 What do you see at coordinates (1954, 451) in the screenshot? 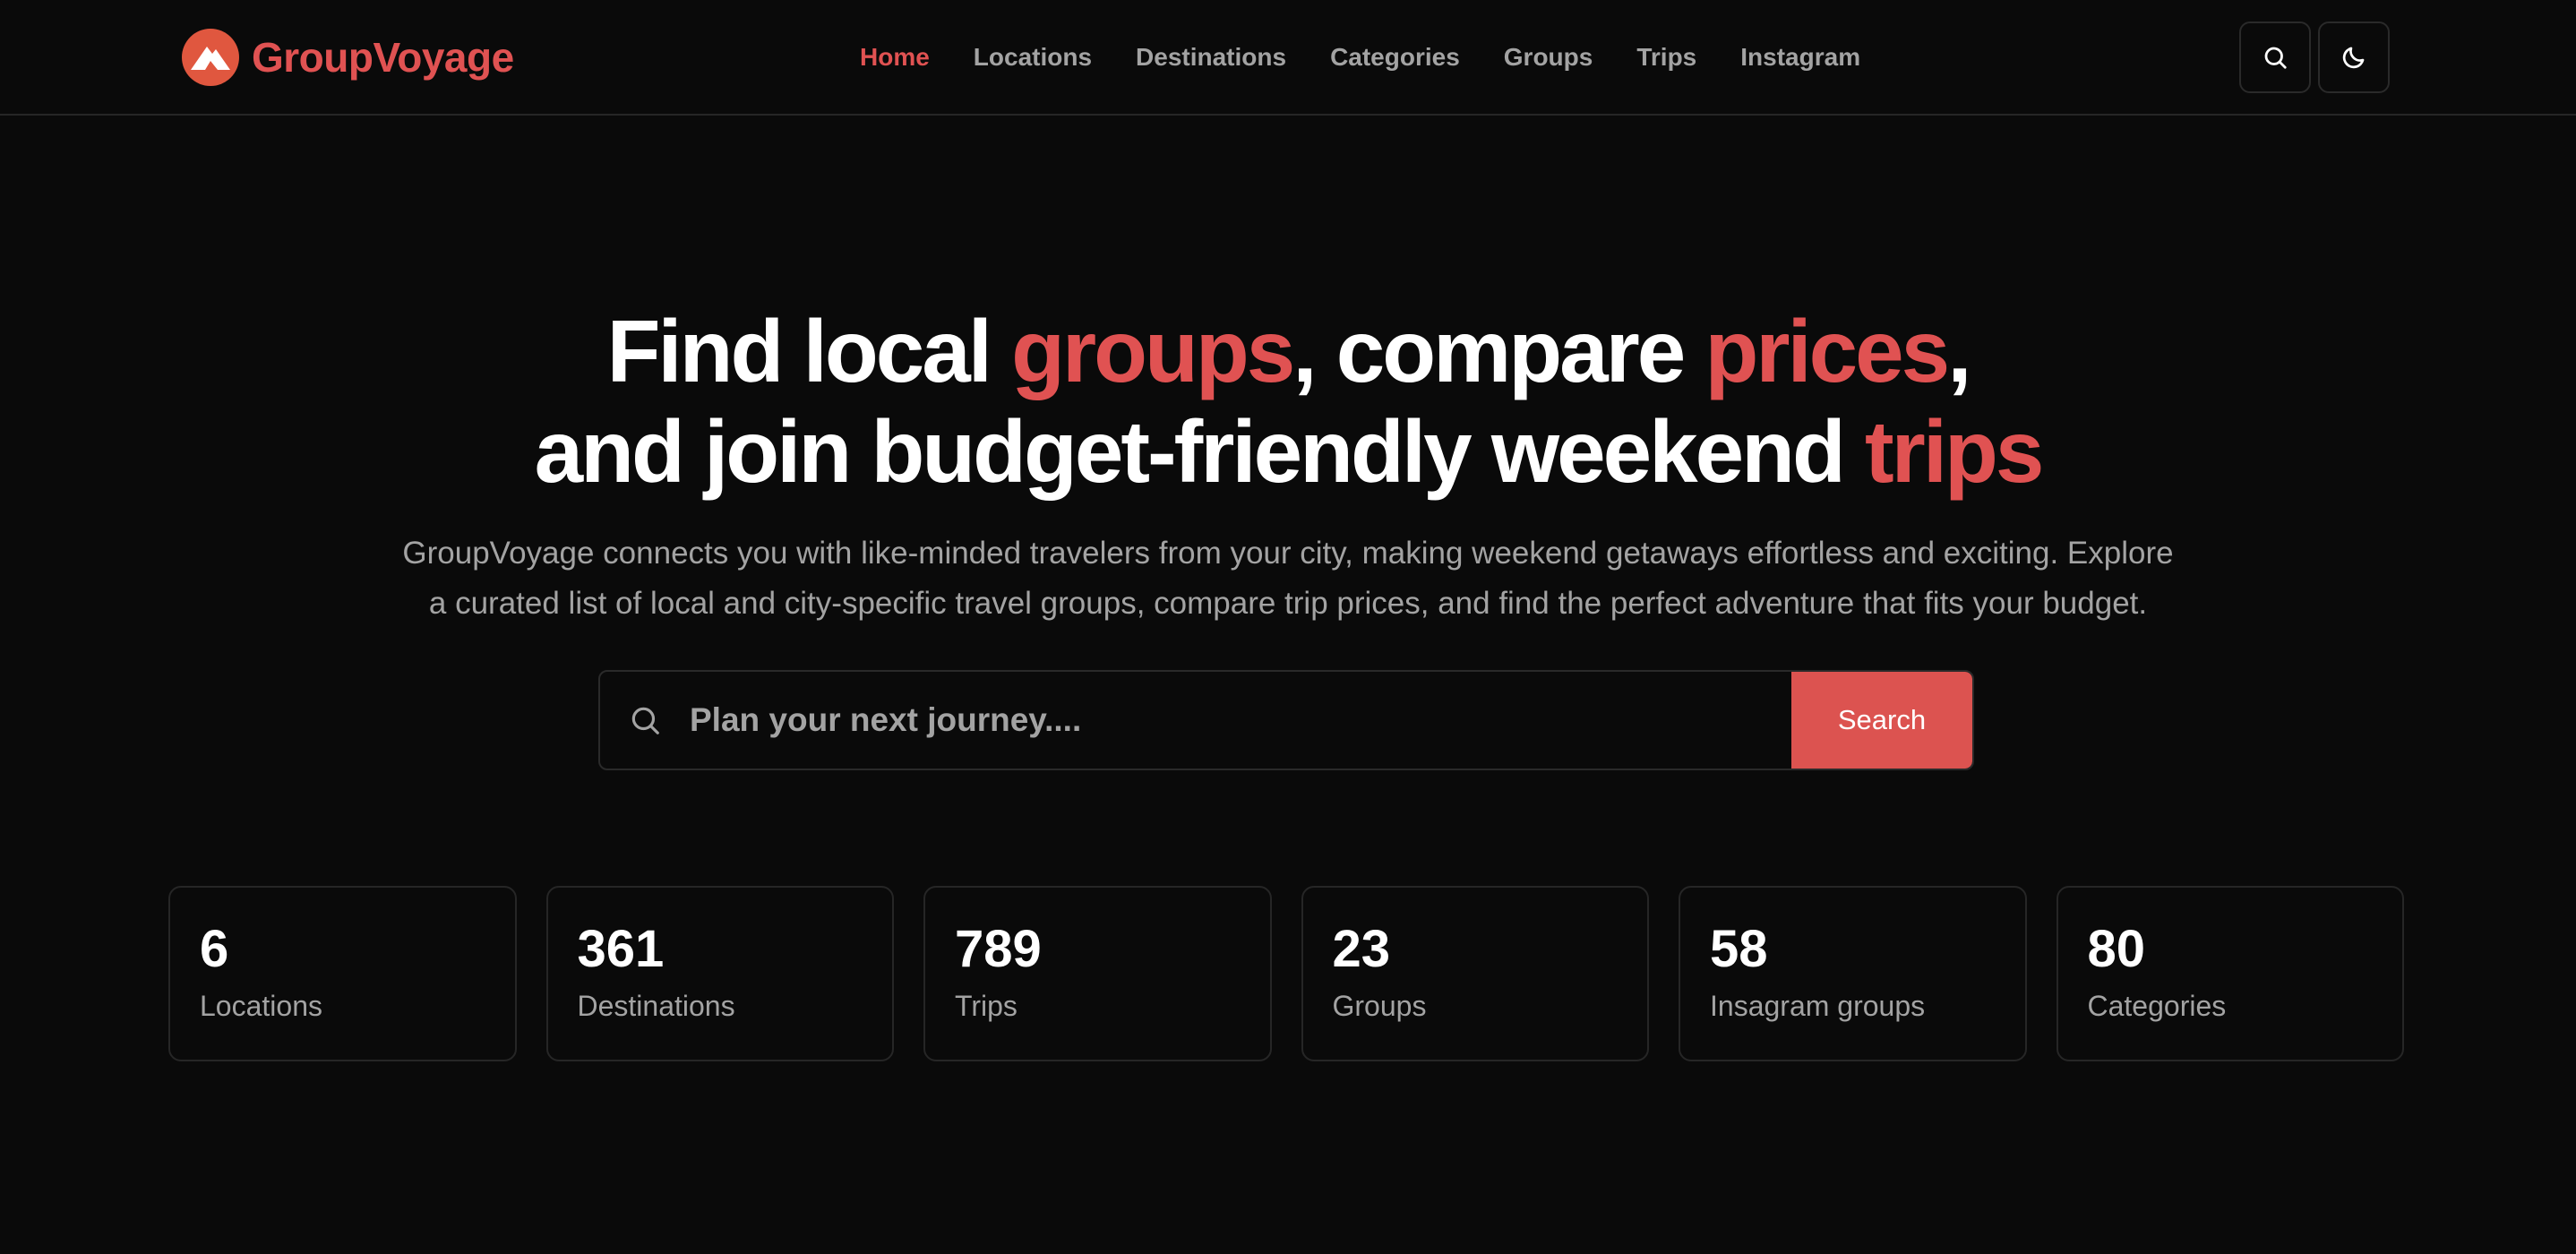
I see `hero-highlight-trips: trips` at bounding box center [1954, 451].